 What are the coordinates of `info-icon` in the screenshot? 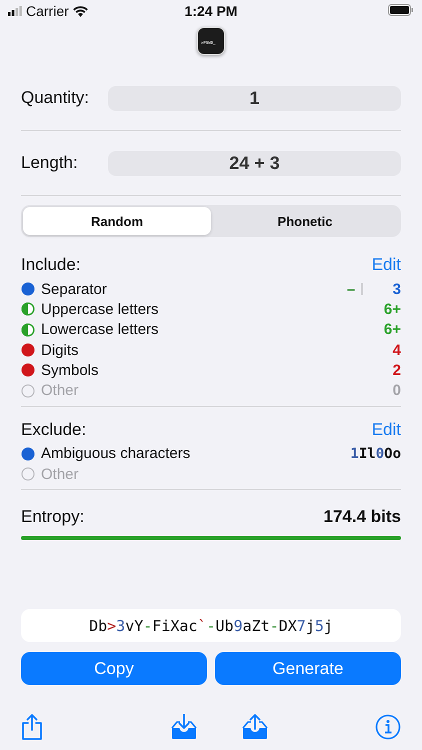 It's located at (388, 727).